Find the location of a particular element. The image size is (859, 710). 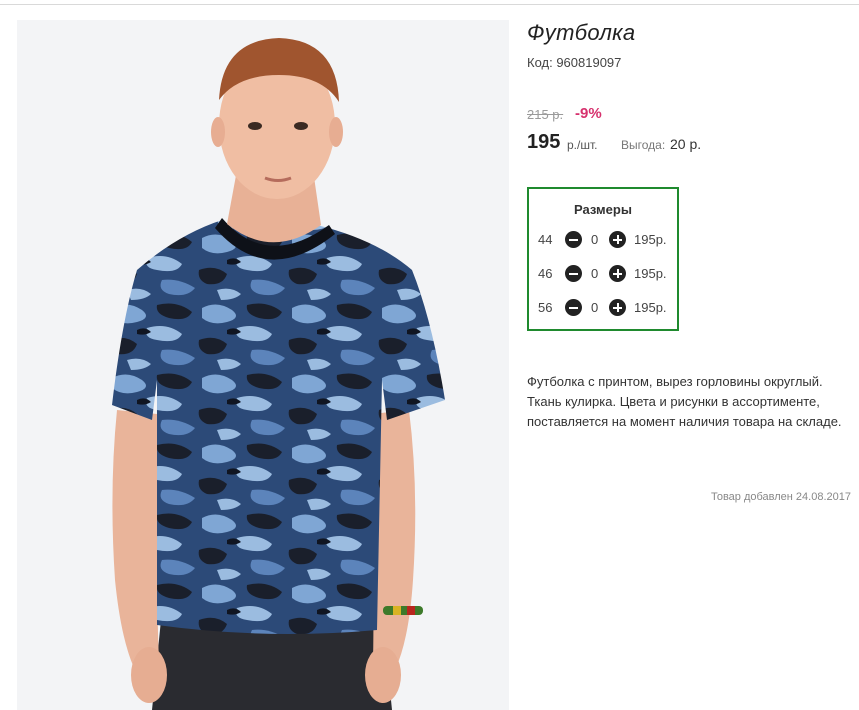

sizes-box: Размеры 44 0 195р. 46 0 195р. 56 0 195р. is located at coordinates (603, 259).